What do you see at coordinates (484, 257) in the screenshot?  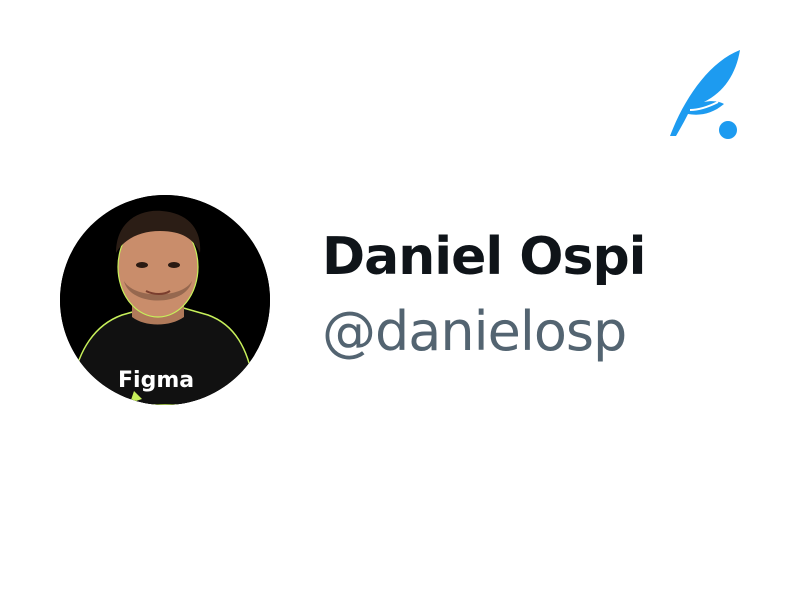 I see `display-name: Daniel Ospi` at bounding box center [484, 257].